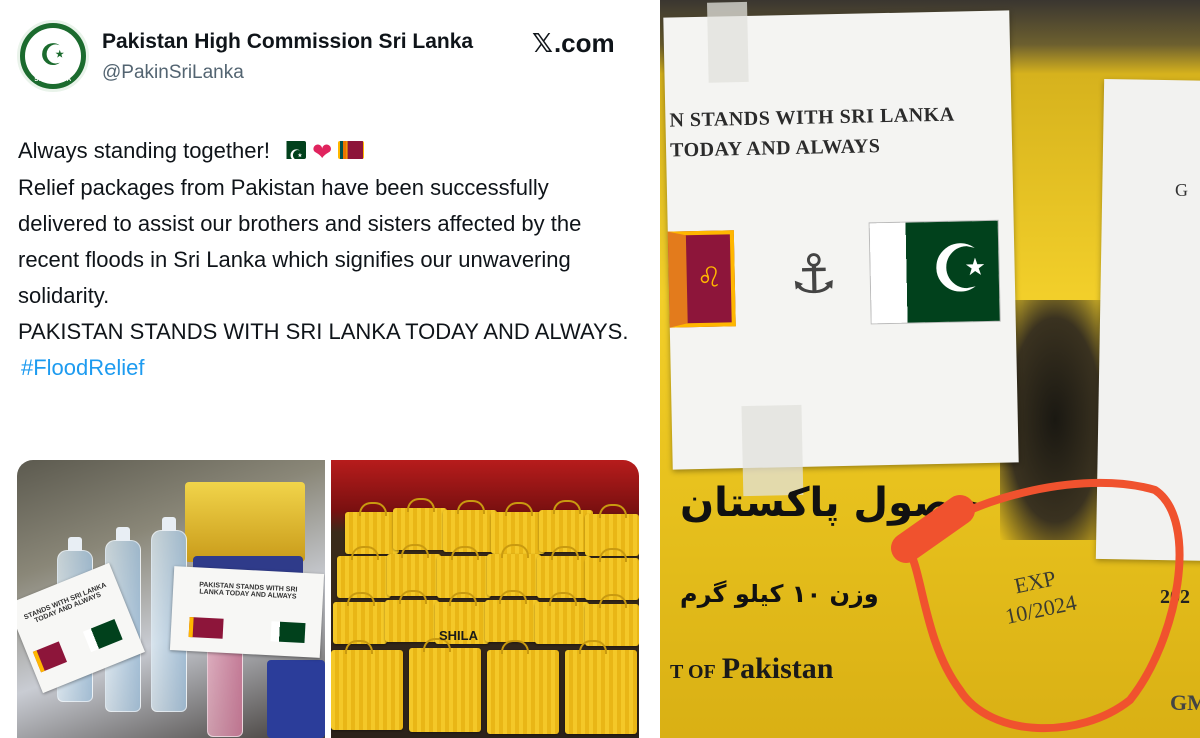  Describe the element at coordinates (1181, 190) in the screenshot. I see `edge-text-g: G` at that location.